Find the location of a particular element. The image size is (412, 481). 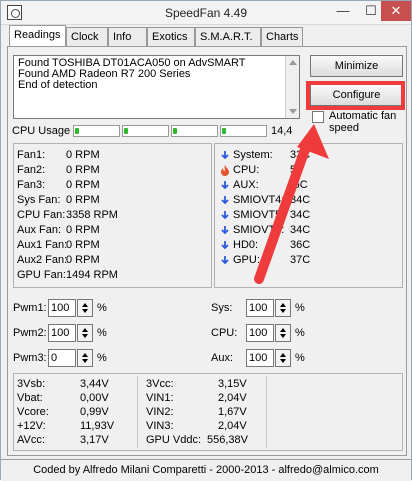

voltage-label: VIN1: is located at coordinates (160, 398).